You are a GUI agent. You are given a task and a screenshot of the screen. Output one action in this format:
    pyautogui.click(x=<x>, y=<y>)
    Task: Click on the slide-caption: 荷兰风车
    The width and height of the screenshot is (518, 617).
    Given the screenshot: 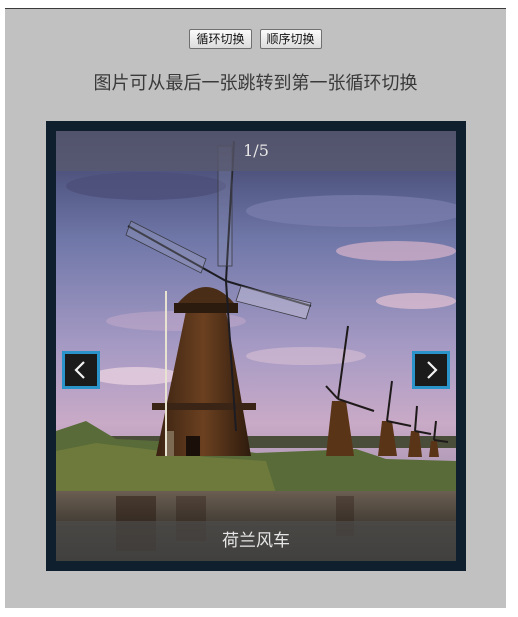 What is the action you would take?
    pyautogui.click(x=256, y=541)
    